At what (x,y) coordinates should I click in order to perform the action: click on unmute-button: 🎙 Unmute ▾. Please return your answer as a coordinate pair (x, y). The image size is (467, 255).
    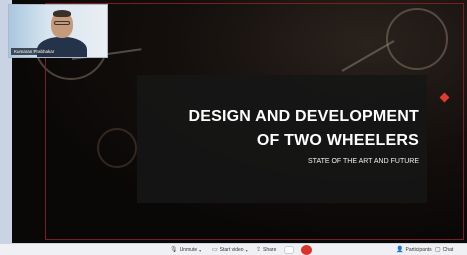
    Looking at the image, I should click on (185, 250).